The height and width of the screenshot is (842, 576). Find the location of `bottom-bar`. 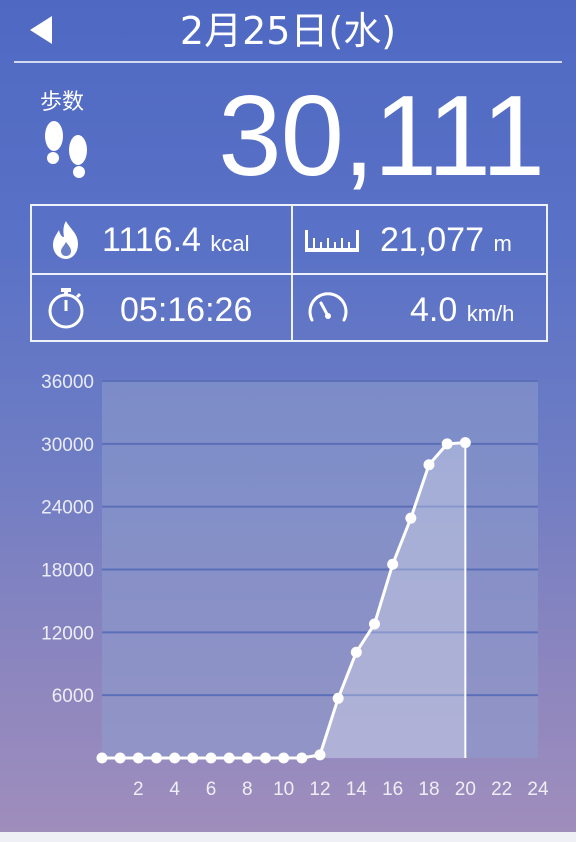

bottom-bar is located at coordinates (288, 837).